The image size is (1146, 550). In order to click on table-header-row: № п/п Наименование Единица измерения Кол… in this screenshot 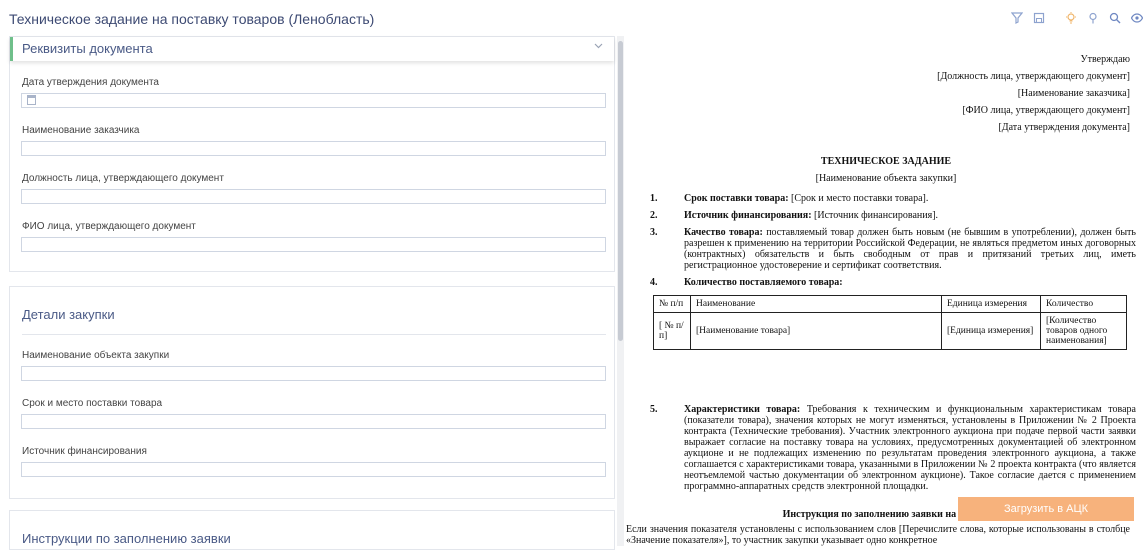, I will do `click(890, 304)`.